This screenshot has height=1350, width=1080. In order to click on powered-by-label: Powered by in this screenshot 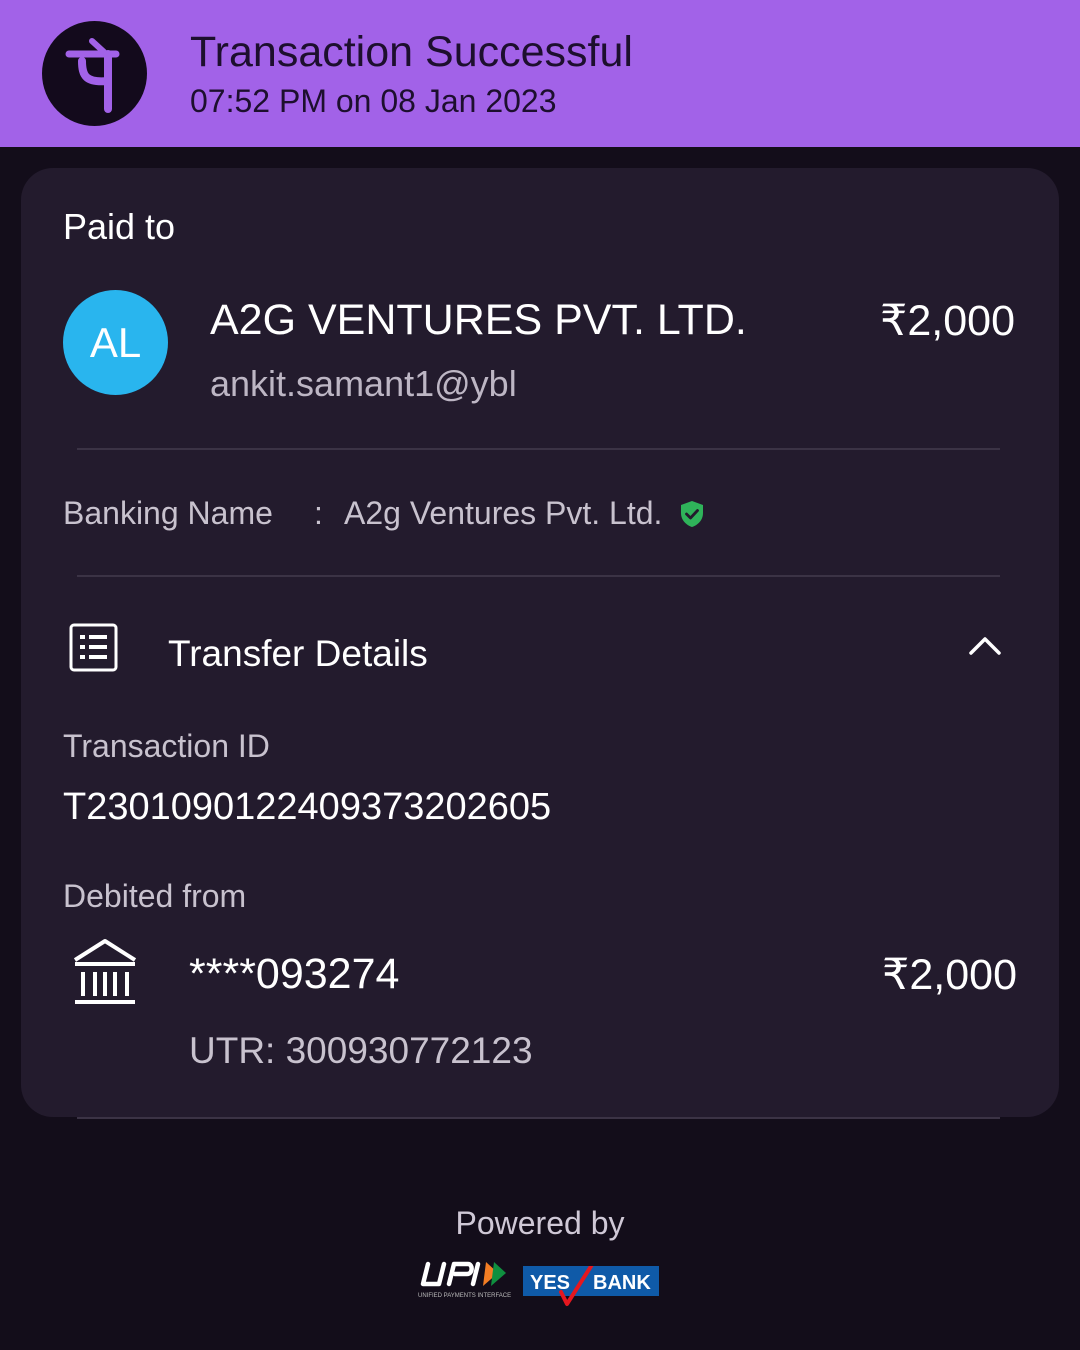, I will do `click(540, 1223)`.